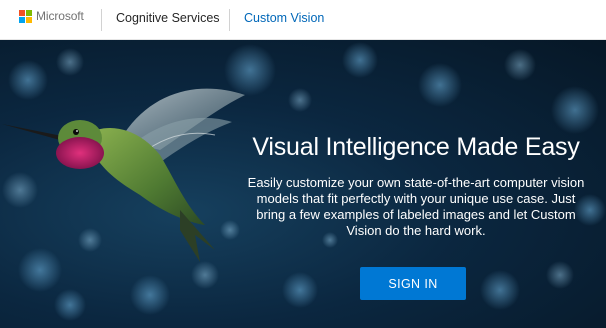 Image resolution: width=606 pixels, height=328 pixels. Describe the element at coordinates (284, 18) in the screenshot. I see `nav-link-custom-vision: Custom Vision` at that location.